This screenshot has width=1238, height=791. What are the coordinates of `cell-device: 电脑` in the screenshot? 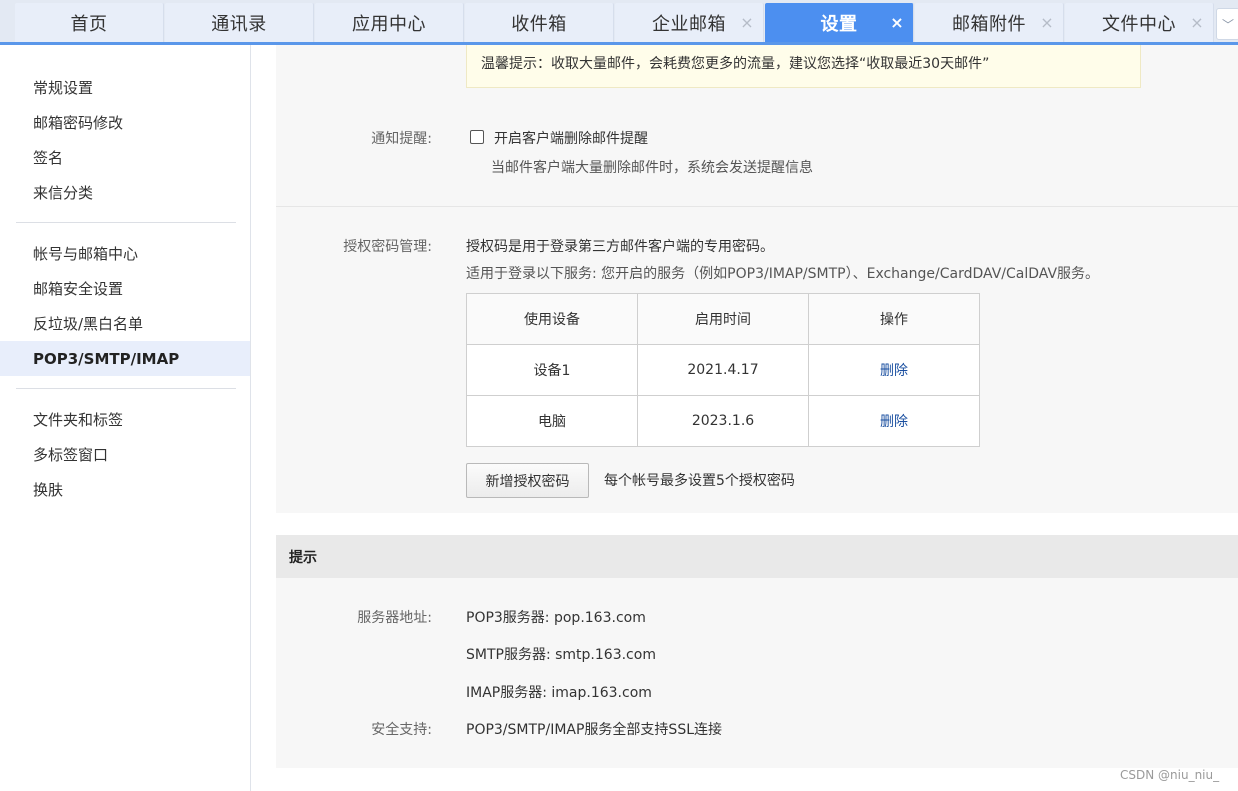 It's located at (552, 421).